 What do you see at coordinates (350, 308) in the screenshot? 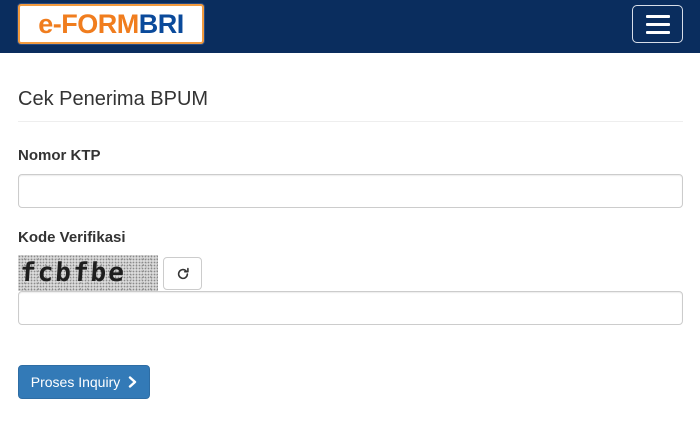
I see `verification-code-input` at bounding box center [350, 308].